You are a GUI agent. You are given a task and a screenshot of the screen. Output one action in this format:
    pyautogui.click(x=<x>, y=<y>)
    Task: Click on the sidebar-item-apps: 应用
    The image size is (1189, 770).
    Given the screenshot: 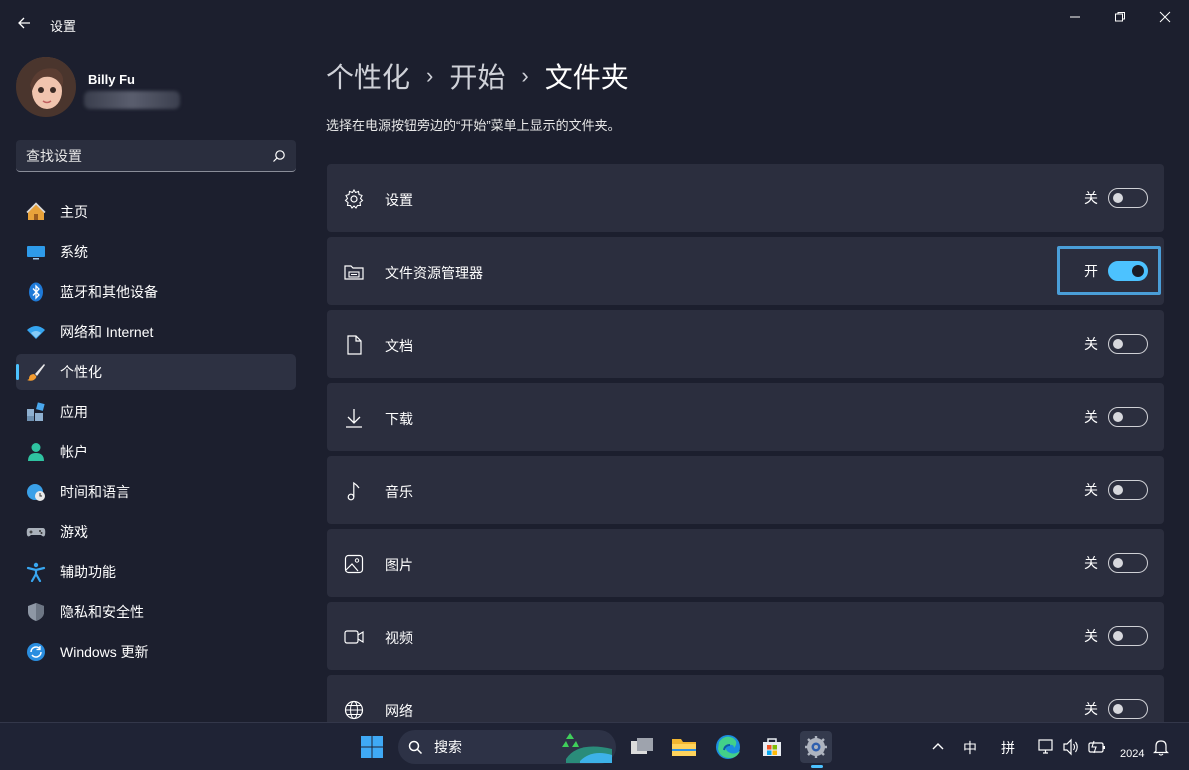 What is the action you would take?
    pyautogui.click(x=156, y=412)
    